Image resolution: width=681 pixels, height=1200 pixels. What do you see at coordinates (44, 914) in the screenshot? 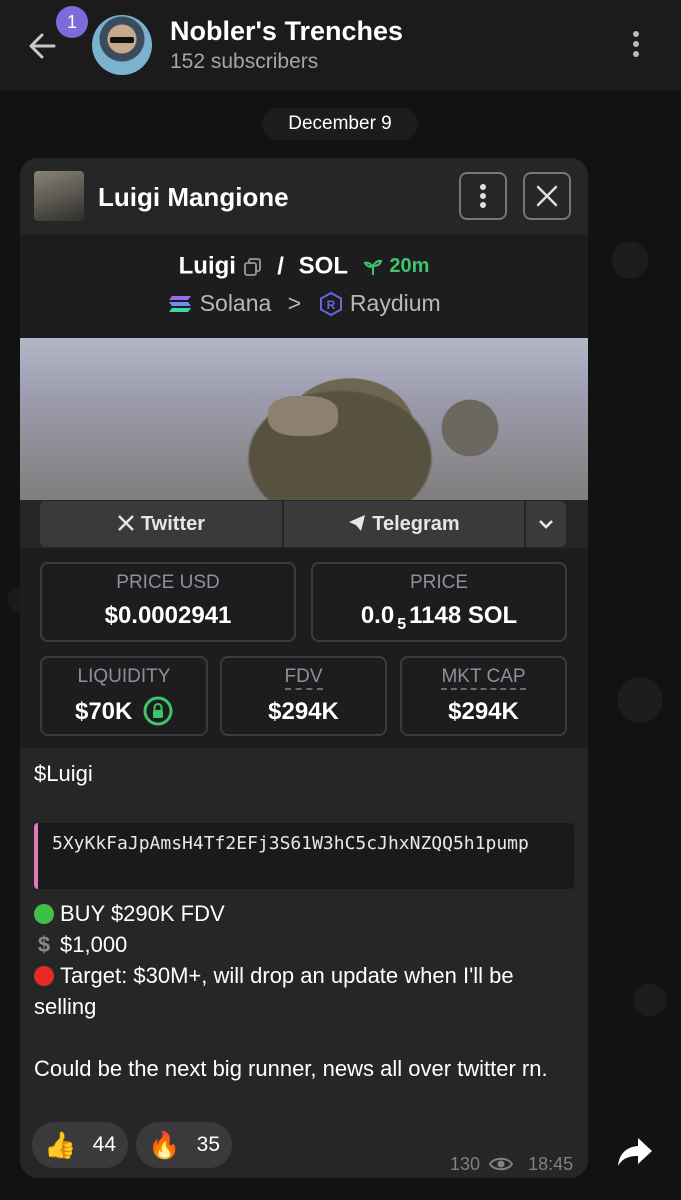
I see `green-circle-icon` at bounding box center [44, 914].